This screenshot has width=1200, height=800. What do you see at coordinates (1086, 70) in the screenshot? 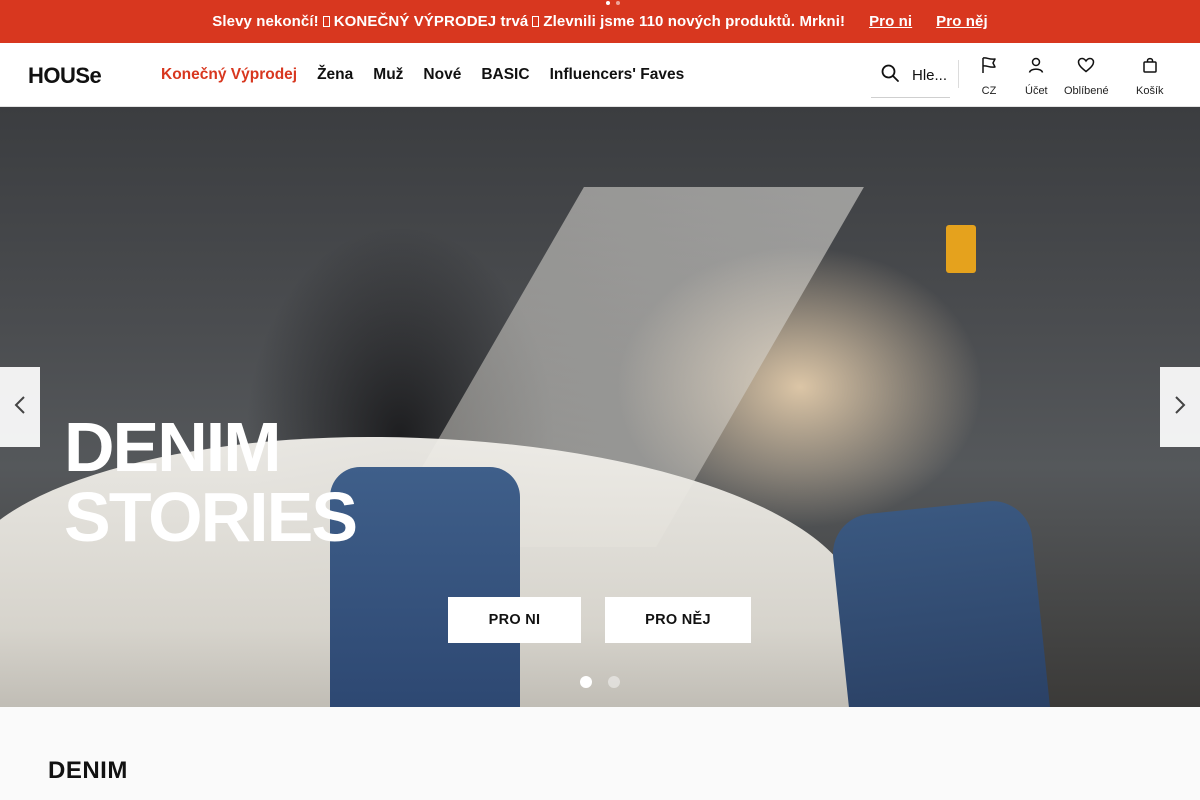
I see `heart-icon` at bounding box center [1086, 70].